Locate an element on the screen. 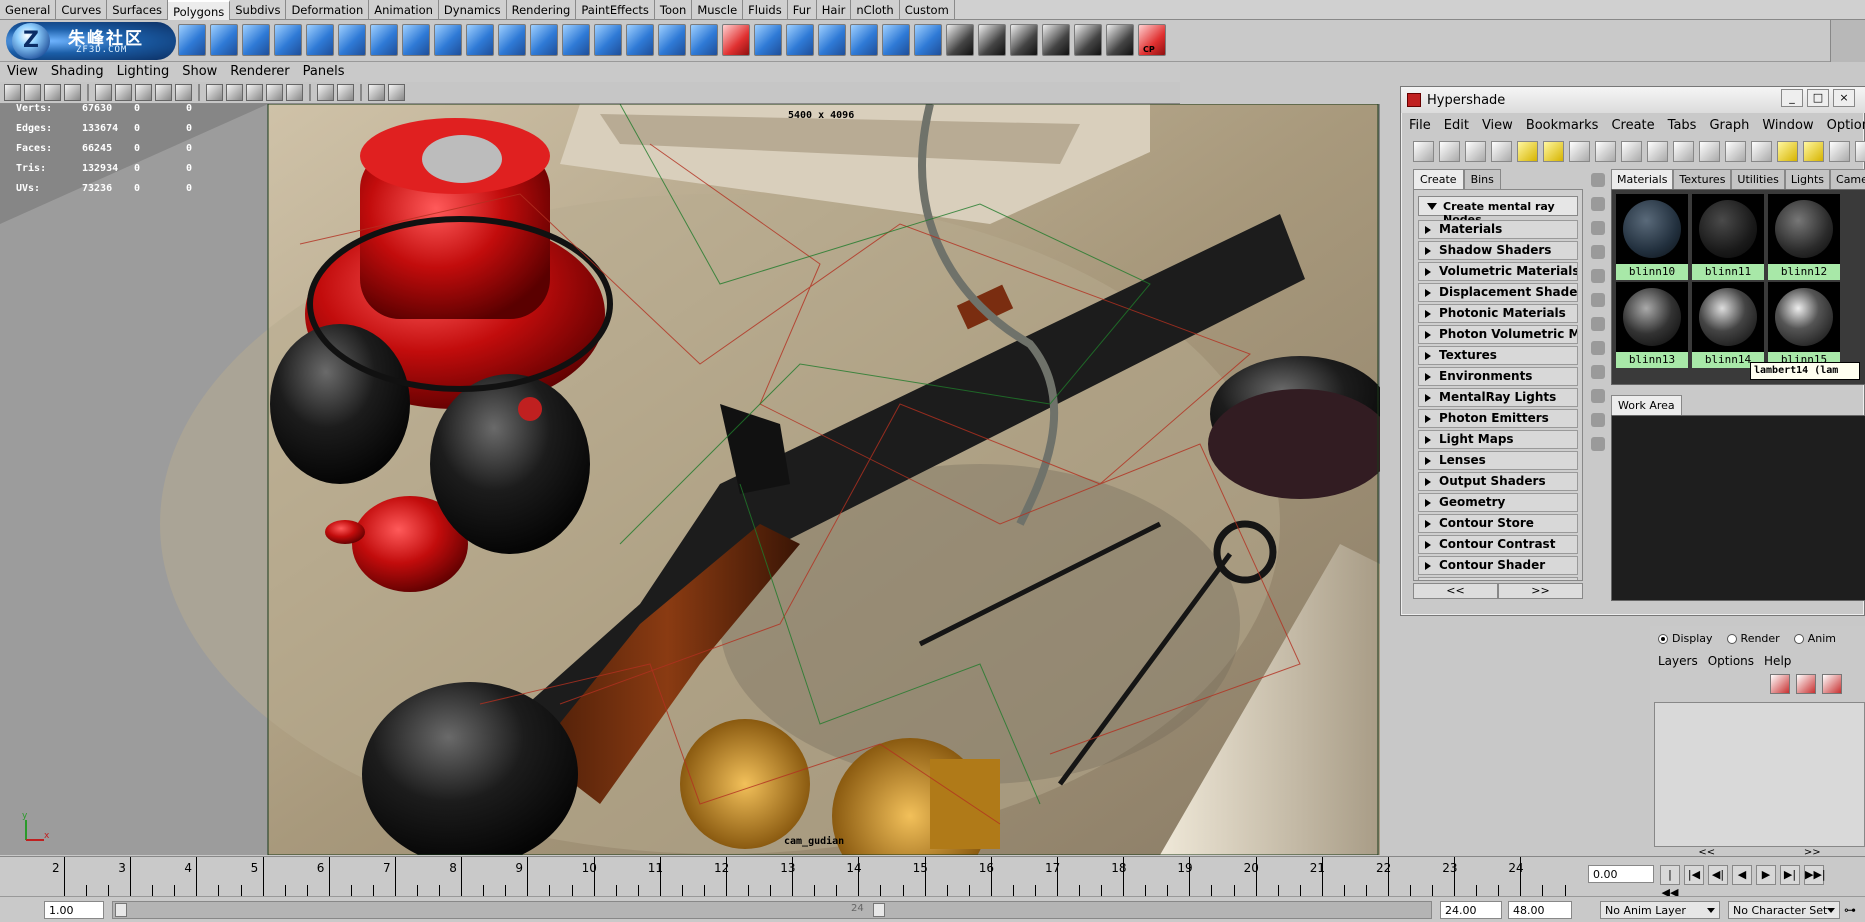 The height and width of the screenshot is (922, 1865). anim-layer-dropdown: No Anim Layer is located at coordinates (1660, 910).